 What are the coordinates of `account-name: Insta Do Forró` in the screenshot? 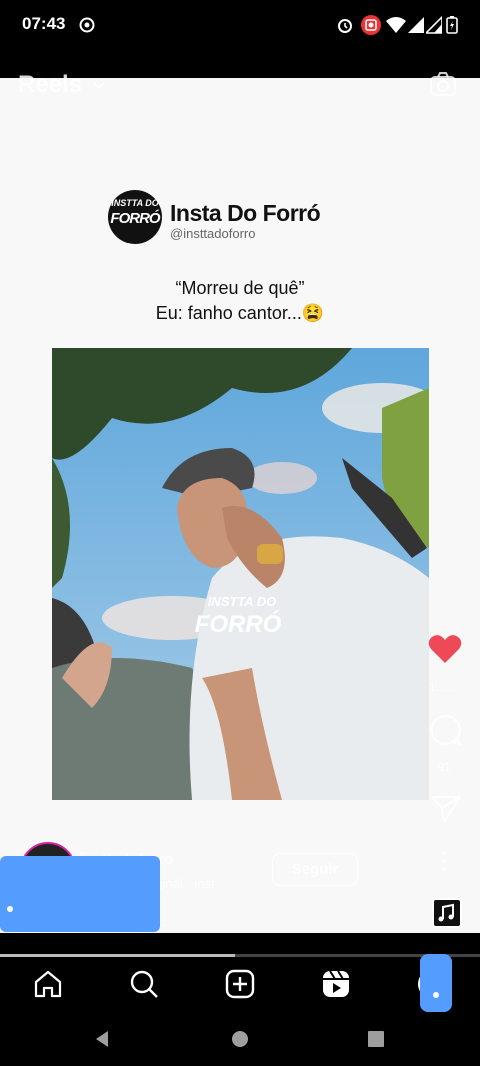 It's located at (245, 213).